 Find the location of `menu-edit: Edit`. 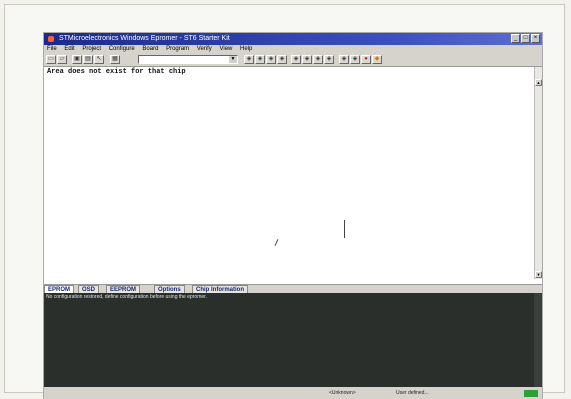

menu-edit: Edit is located at coordinates (69, 49).